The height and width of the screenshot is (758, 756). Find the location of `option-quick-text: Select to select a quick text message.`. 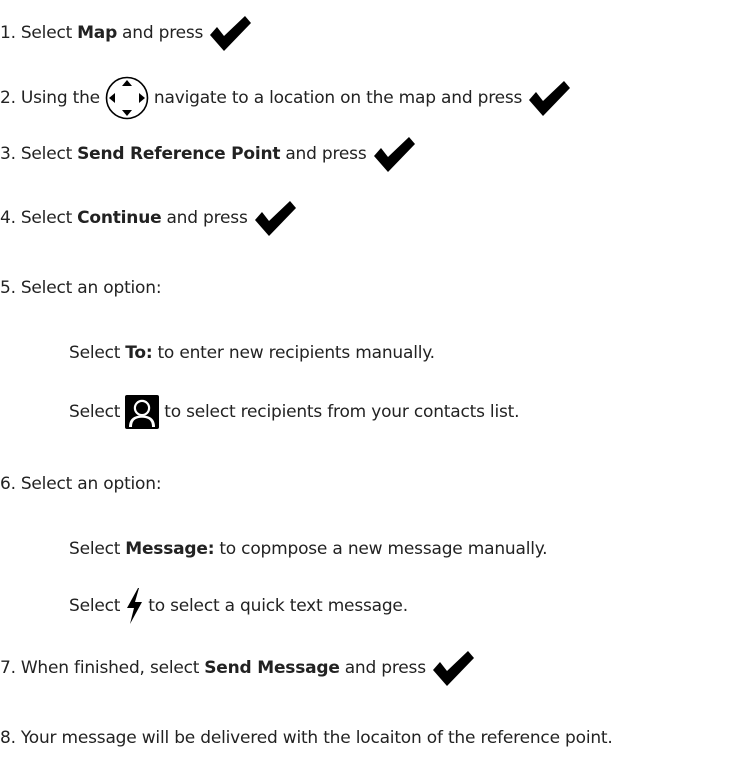

option-quick-text: Select to select a quick text message. is located at coordinates (238, 606).